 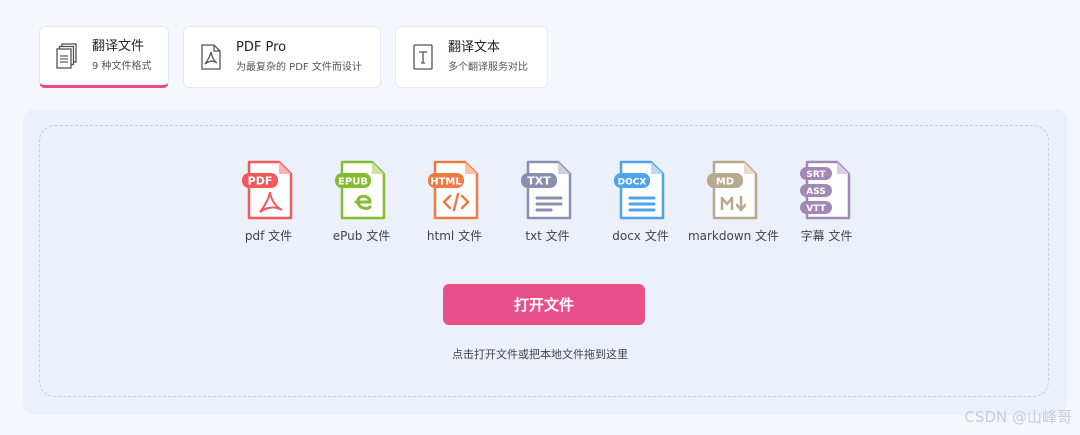 What do you see at coordinates (452, 190) in the screenshot?
I see `html-file-icon: HTML` at bounding box center [452, 190].